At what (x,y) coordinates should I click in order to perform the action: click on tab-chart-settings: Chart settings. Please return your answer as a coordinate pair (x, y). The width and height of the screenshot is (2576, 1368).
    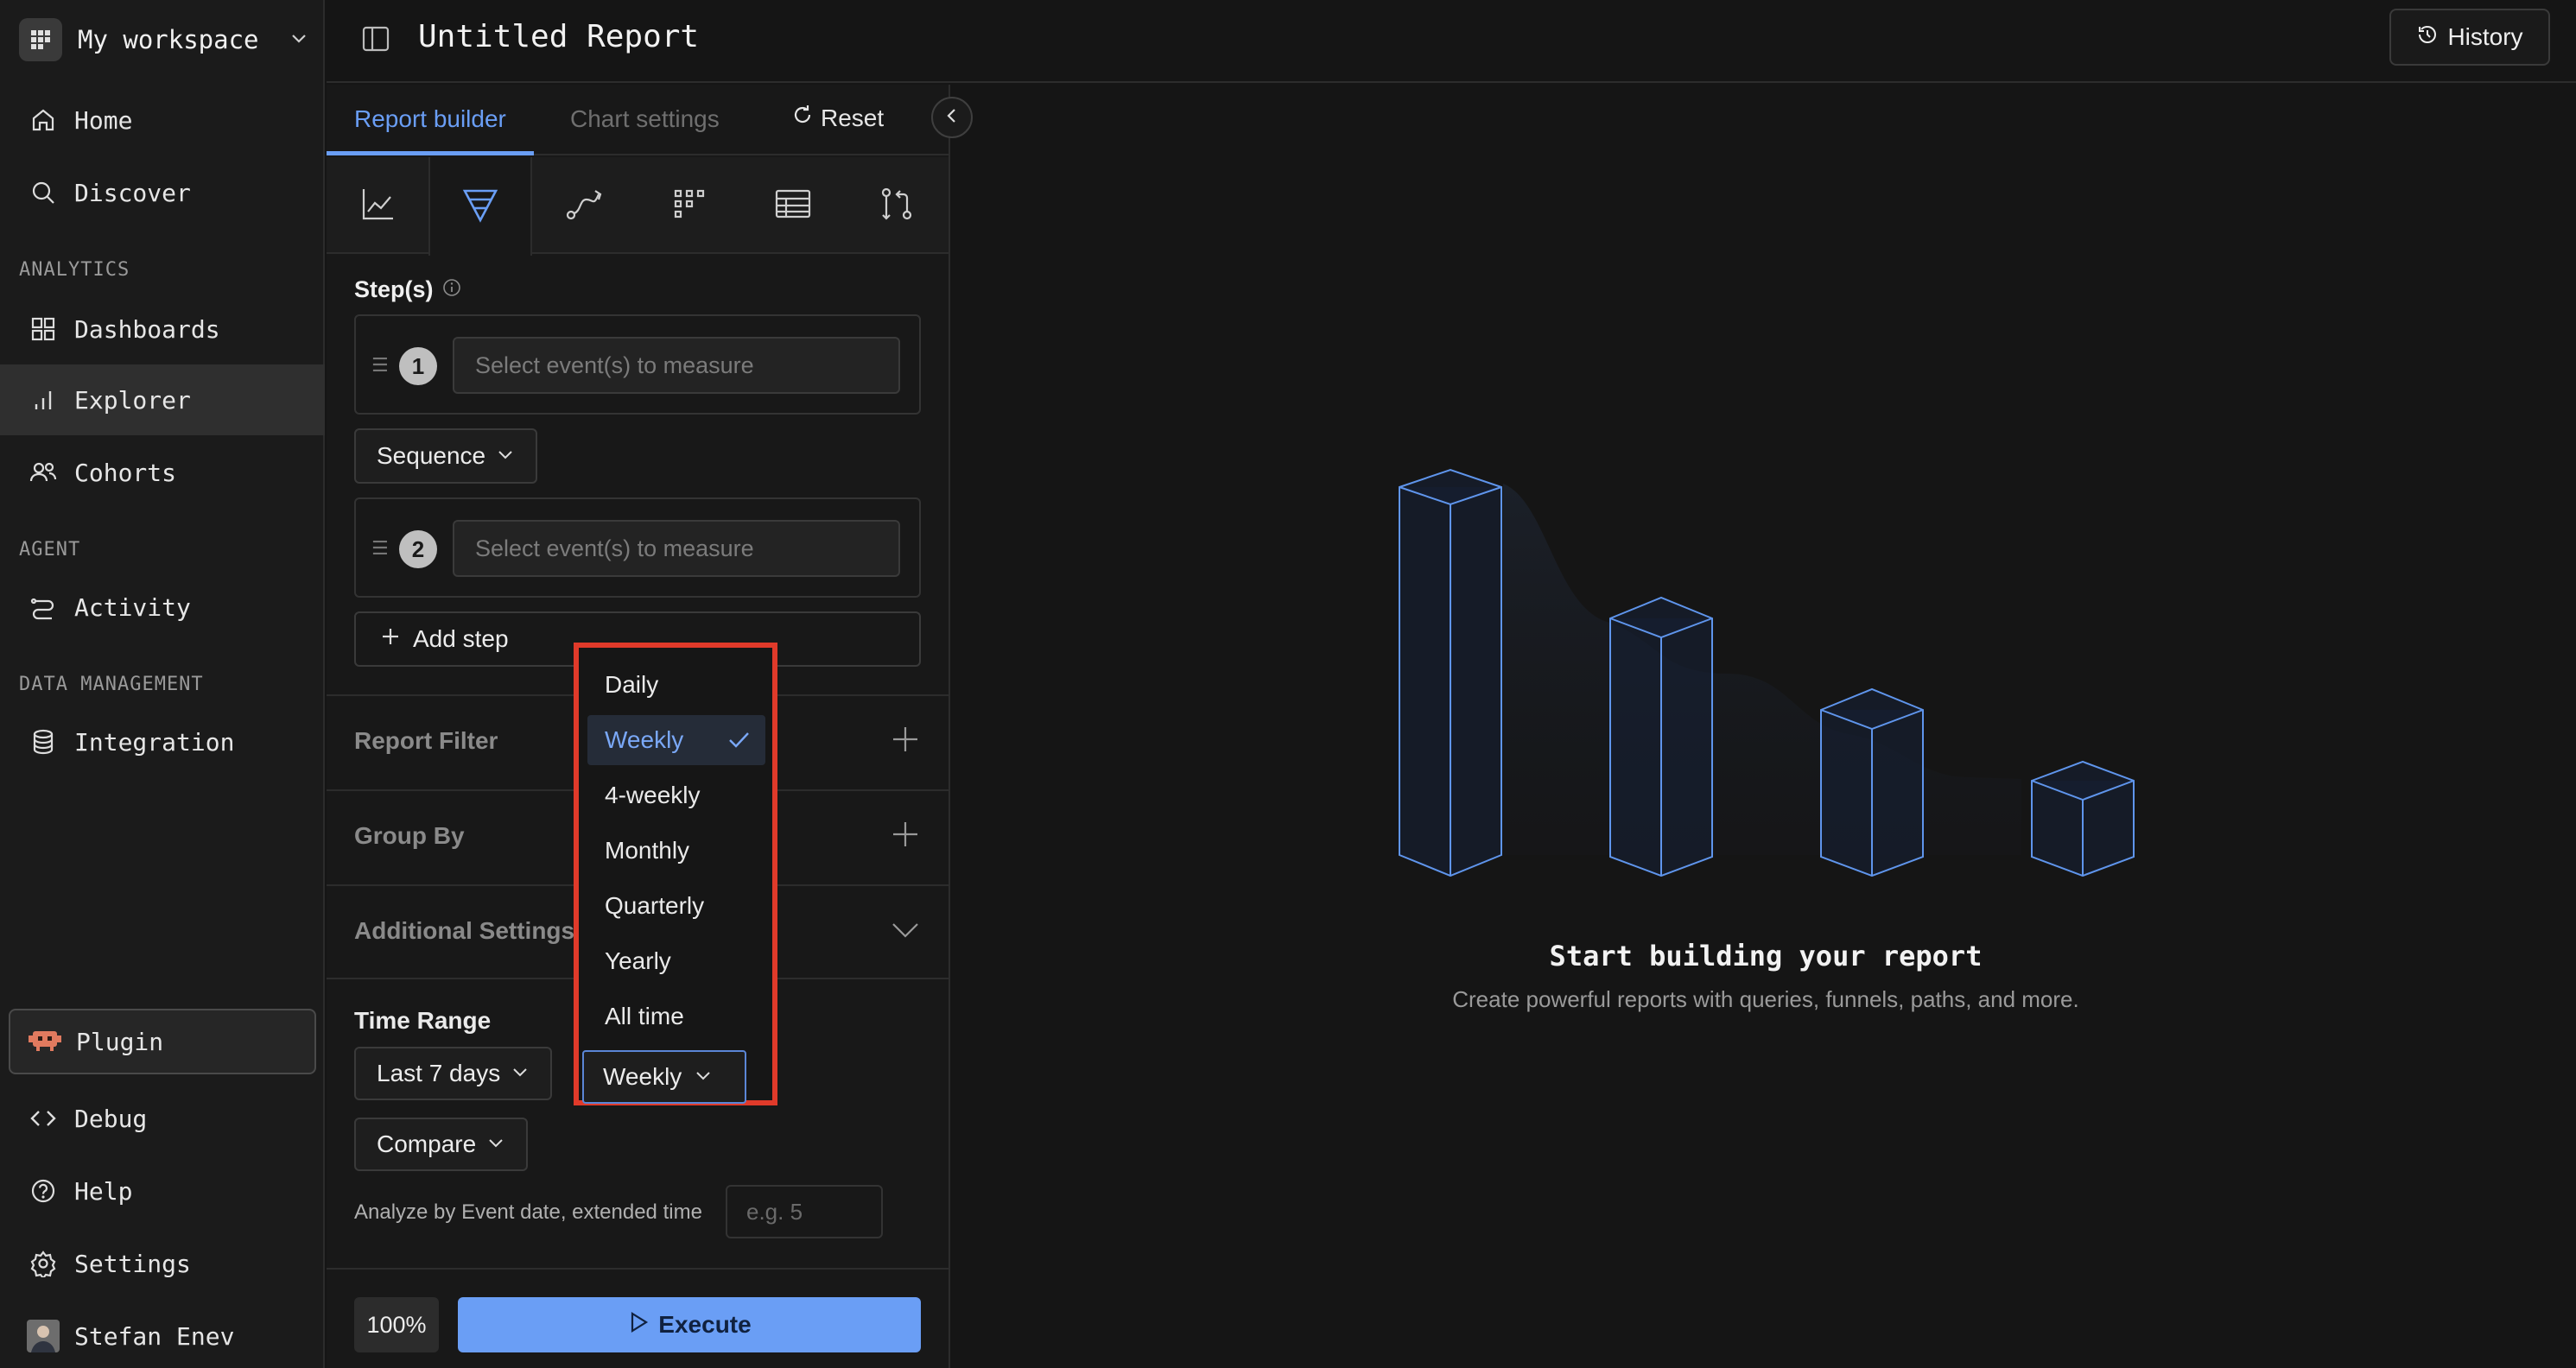
    Looking at the image, I should click on (645, 119).